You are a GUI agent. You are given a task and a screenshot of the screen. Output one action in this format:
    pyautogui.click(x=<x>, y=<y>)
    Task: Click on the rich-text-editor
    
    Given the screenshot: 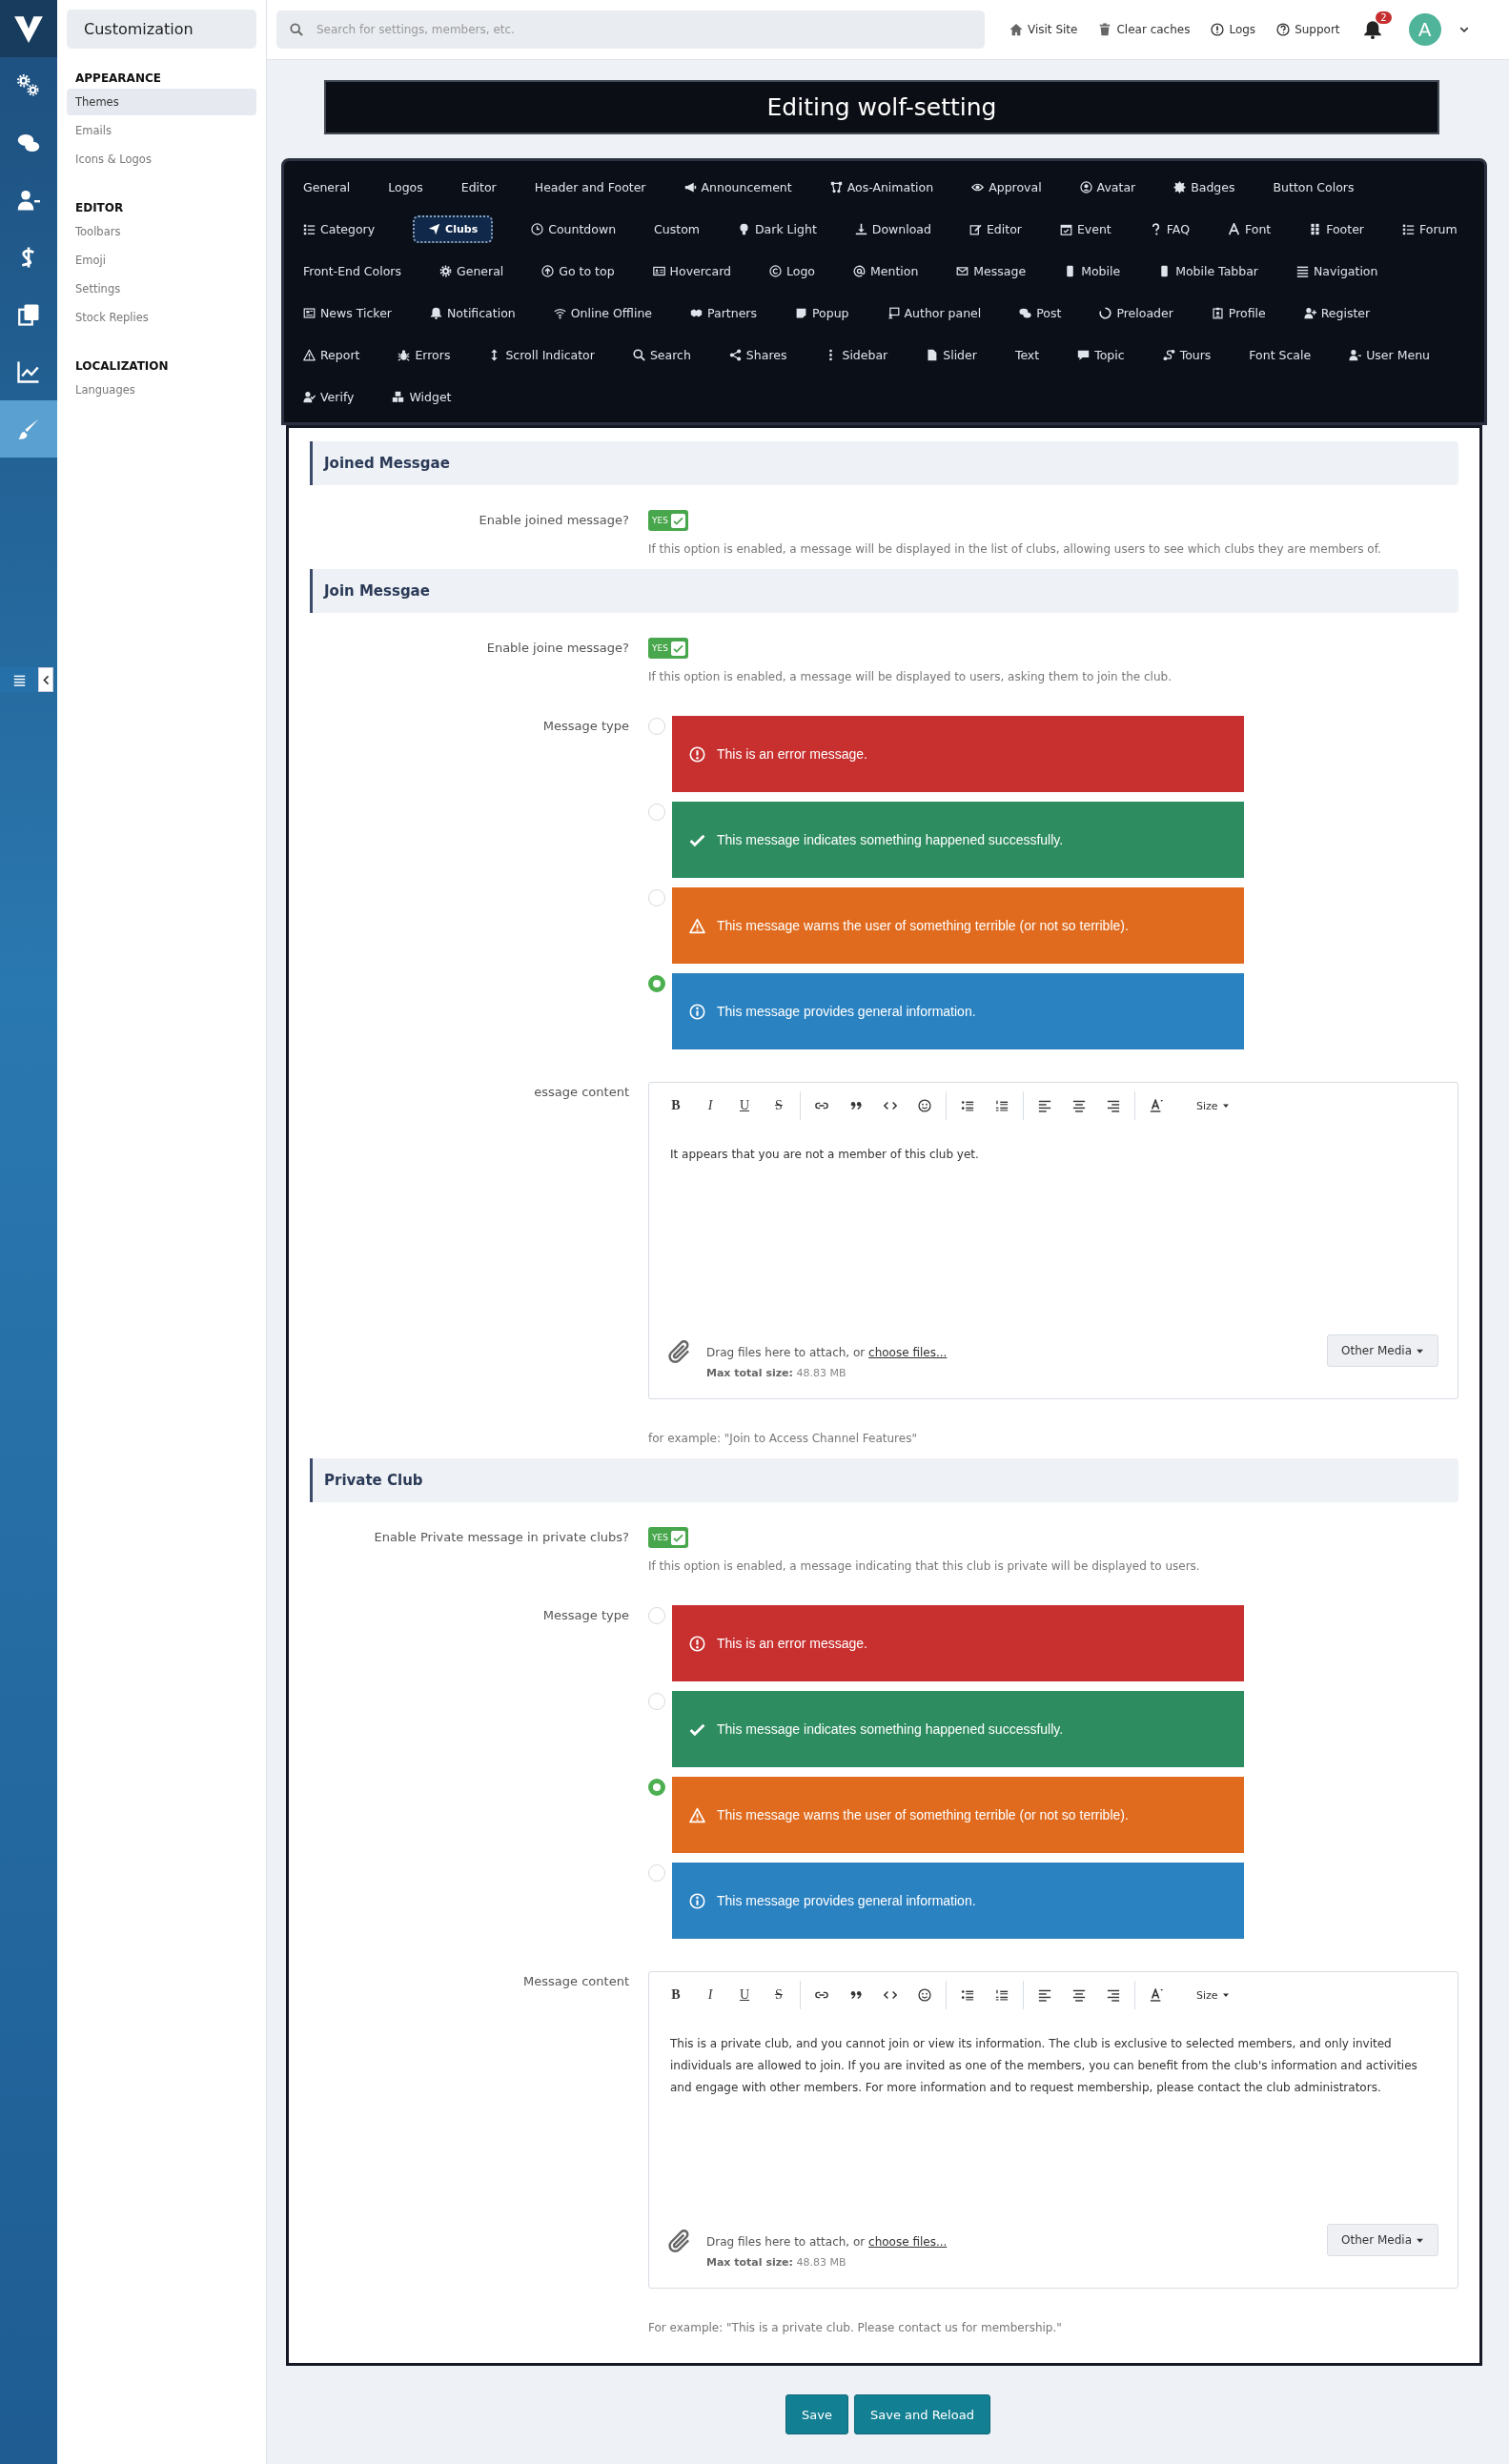 What is the action you would take?
    pyautogui.click(x=1053, y=2130)
    